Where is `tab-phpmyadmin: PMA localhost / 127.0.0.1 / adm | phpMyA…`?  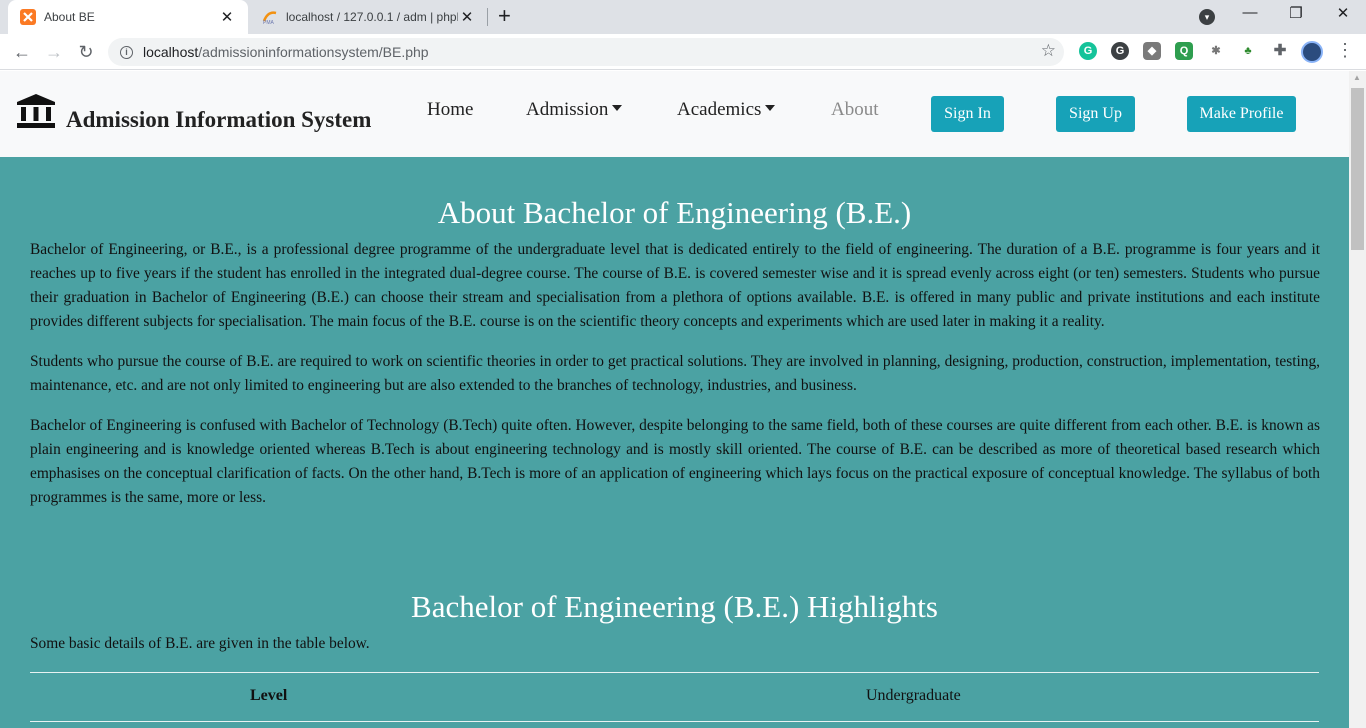 tab-phpmyadmin: PMA localhost / 127.0.0.1 / adm | phpMyA… is located at coordinates (369, 17).